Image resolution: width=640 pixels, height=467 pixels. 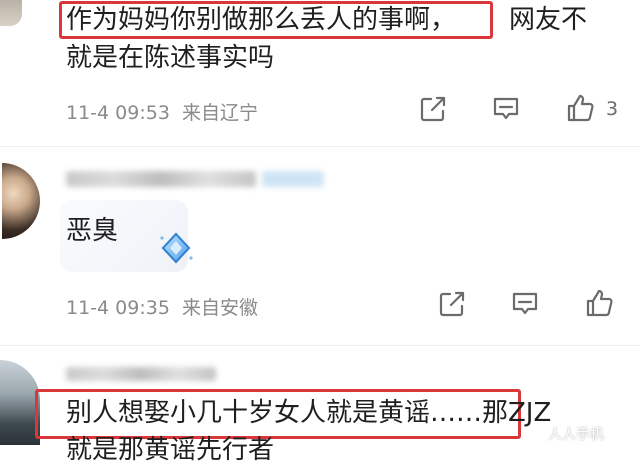 What do you see at coordinates (261, 20) in the screenshot?
I see `comment-1-highlighted-text: 作为妈妈你别做那么丢人的事啊，` at bounding box center [261, 20].